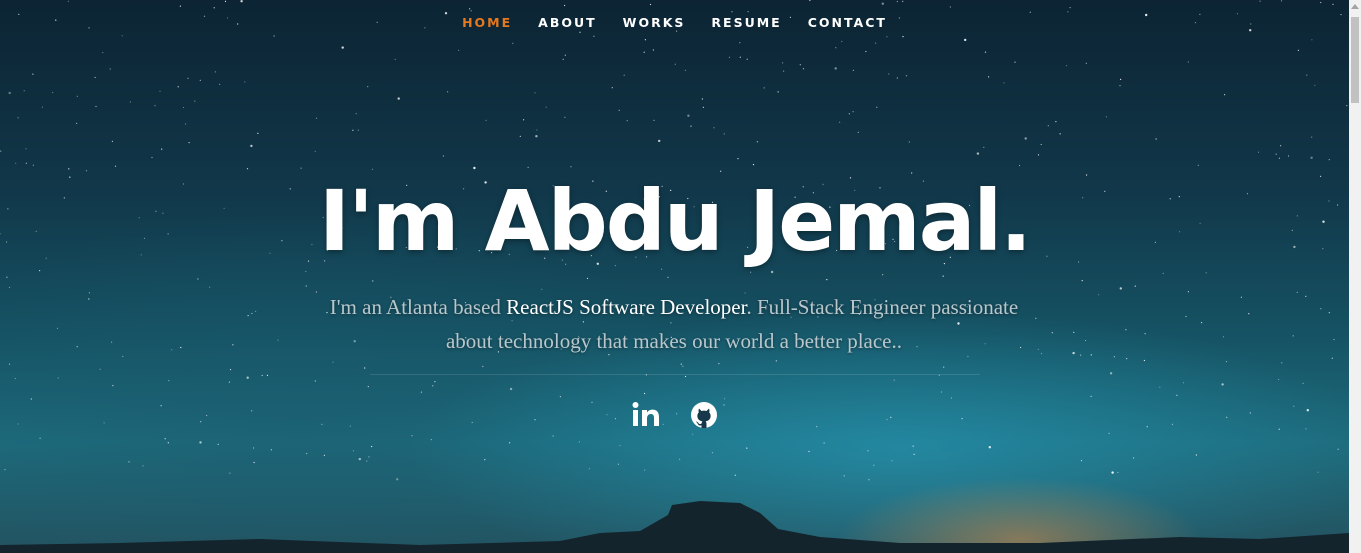 This screenshot has height=553, width=1361. Describe the element at coordinates (674, 527) in the screenshot. I see `mountain-silhouette` at that location.